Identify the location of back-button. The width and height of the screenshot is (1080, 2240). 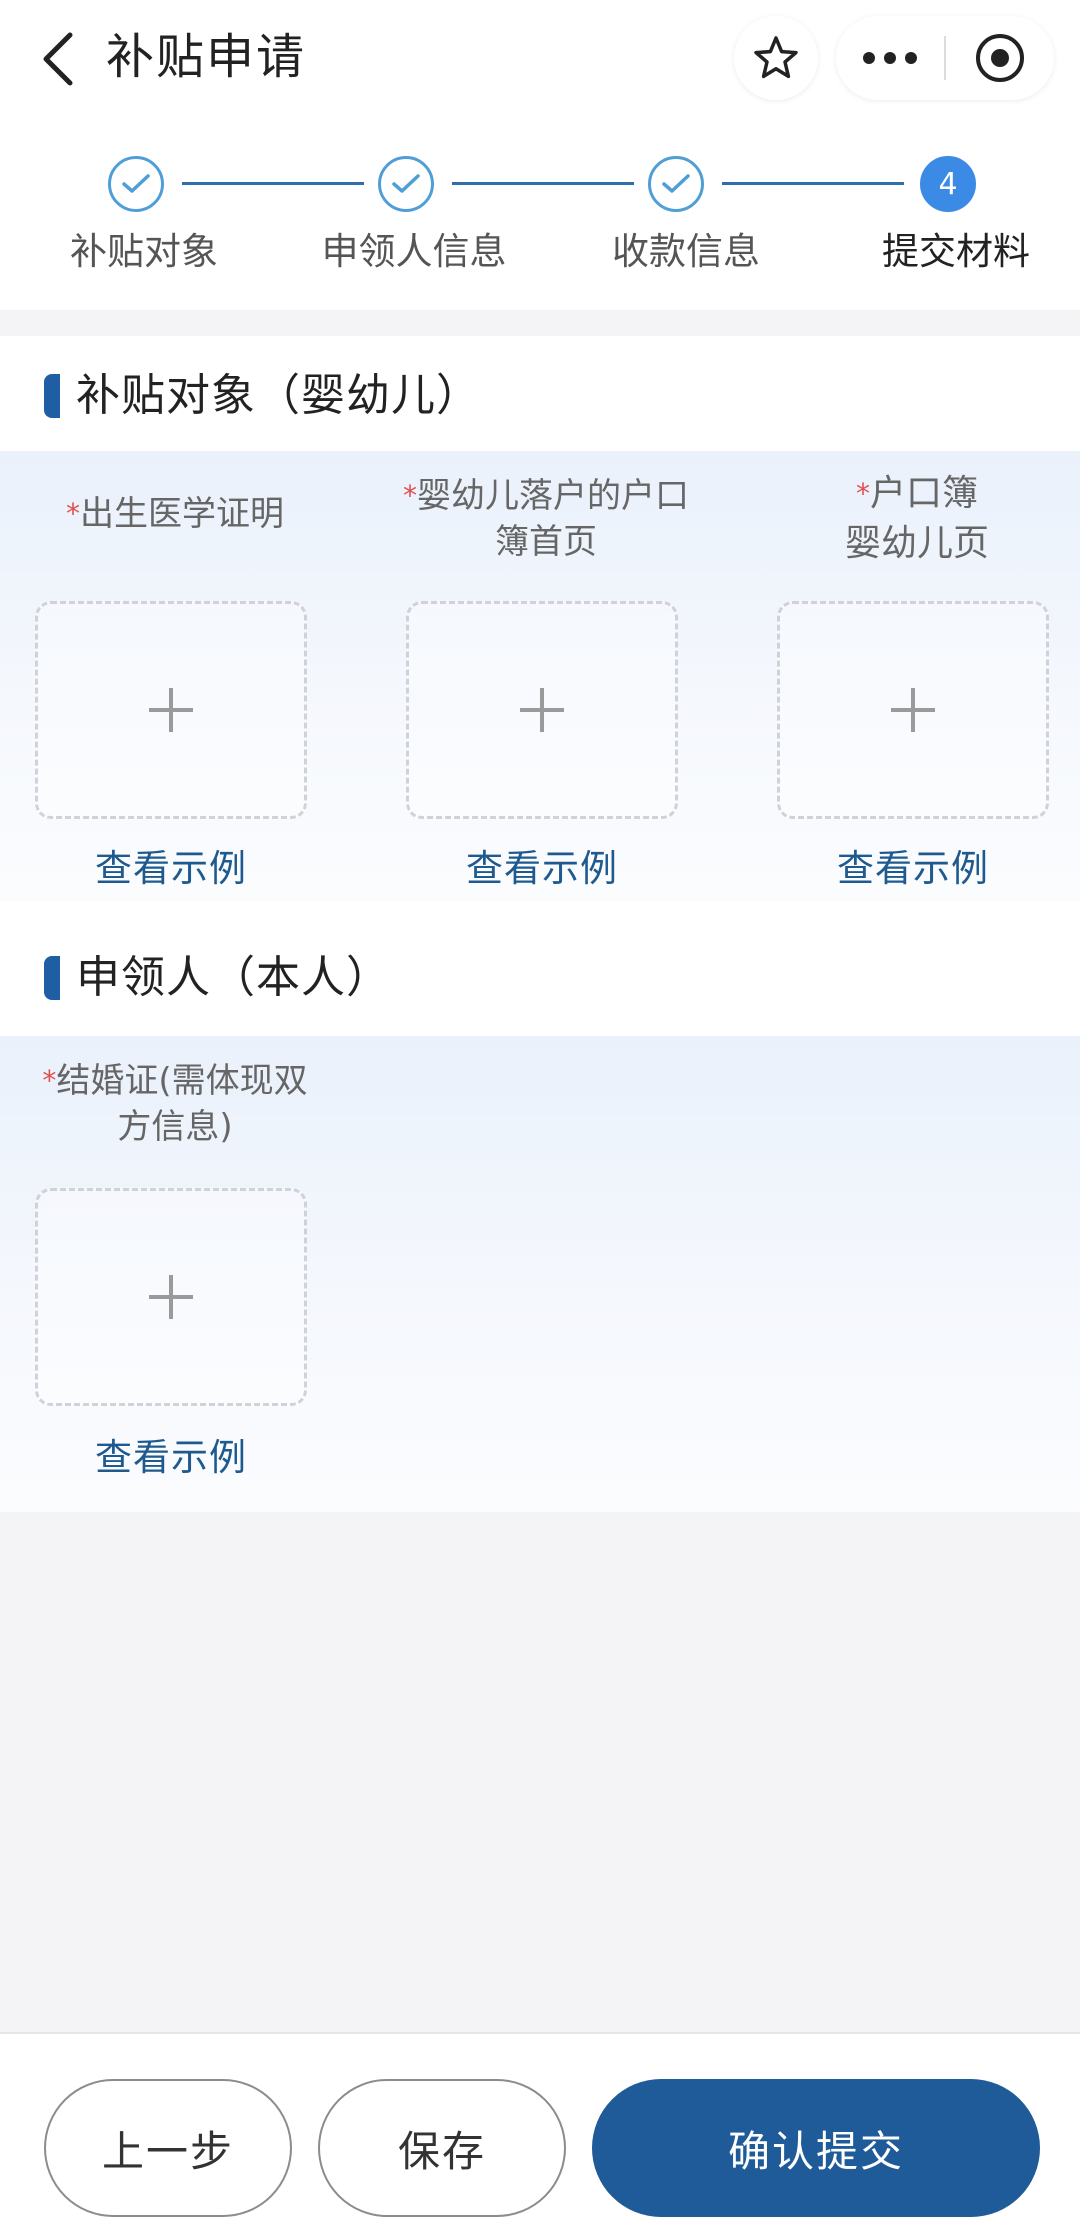
(58, 59).